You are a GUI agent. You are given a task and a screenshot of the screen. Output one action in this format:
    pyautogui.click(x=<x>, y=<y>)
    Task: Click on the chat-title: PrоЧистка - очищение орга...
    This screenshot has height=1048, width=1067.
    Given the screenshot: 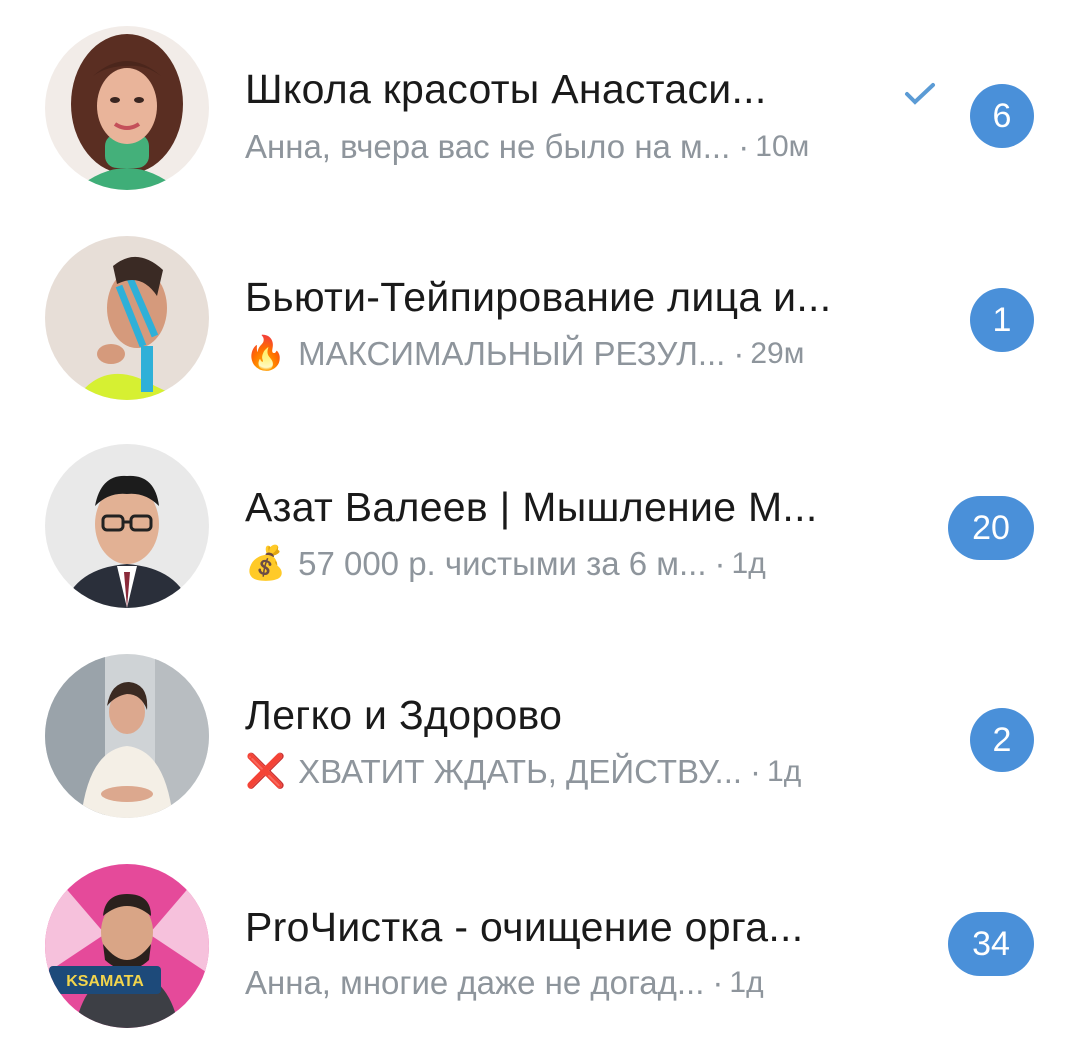 What is the action you would take?
    pyautogui.click(x=524, y=927)
    